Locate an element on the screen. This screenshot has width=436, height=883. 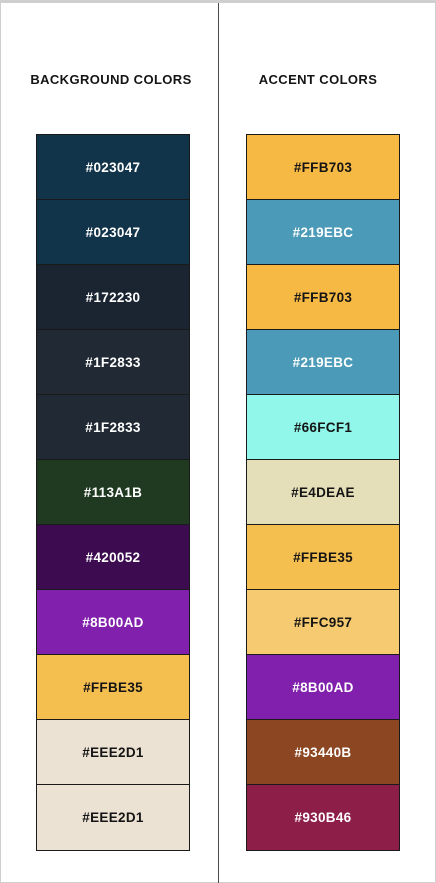
accent-swatch: #FFBE35 is located at coordinates (323, 557).